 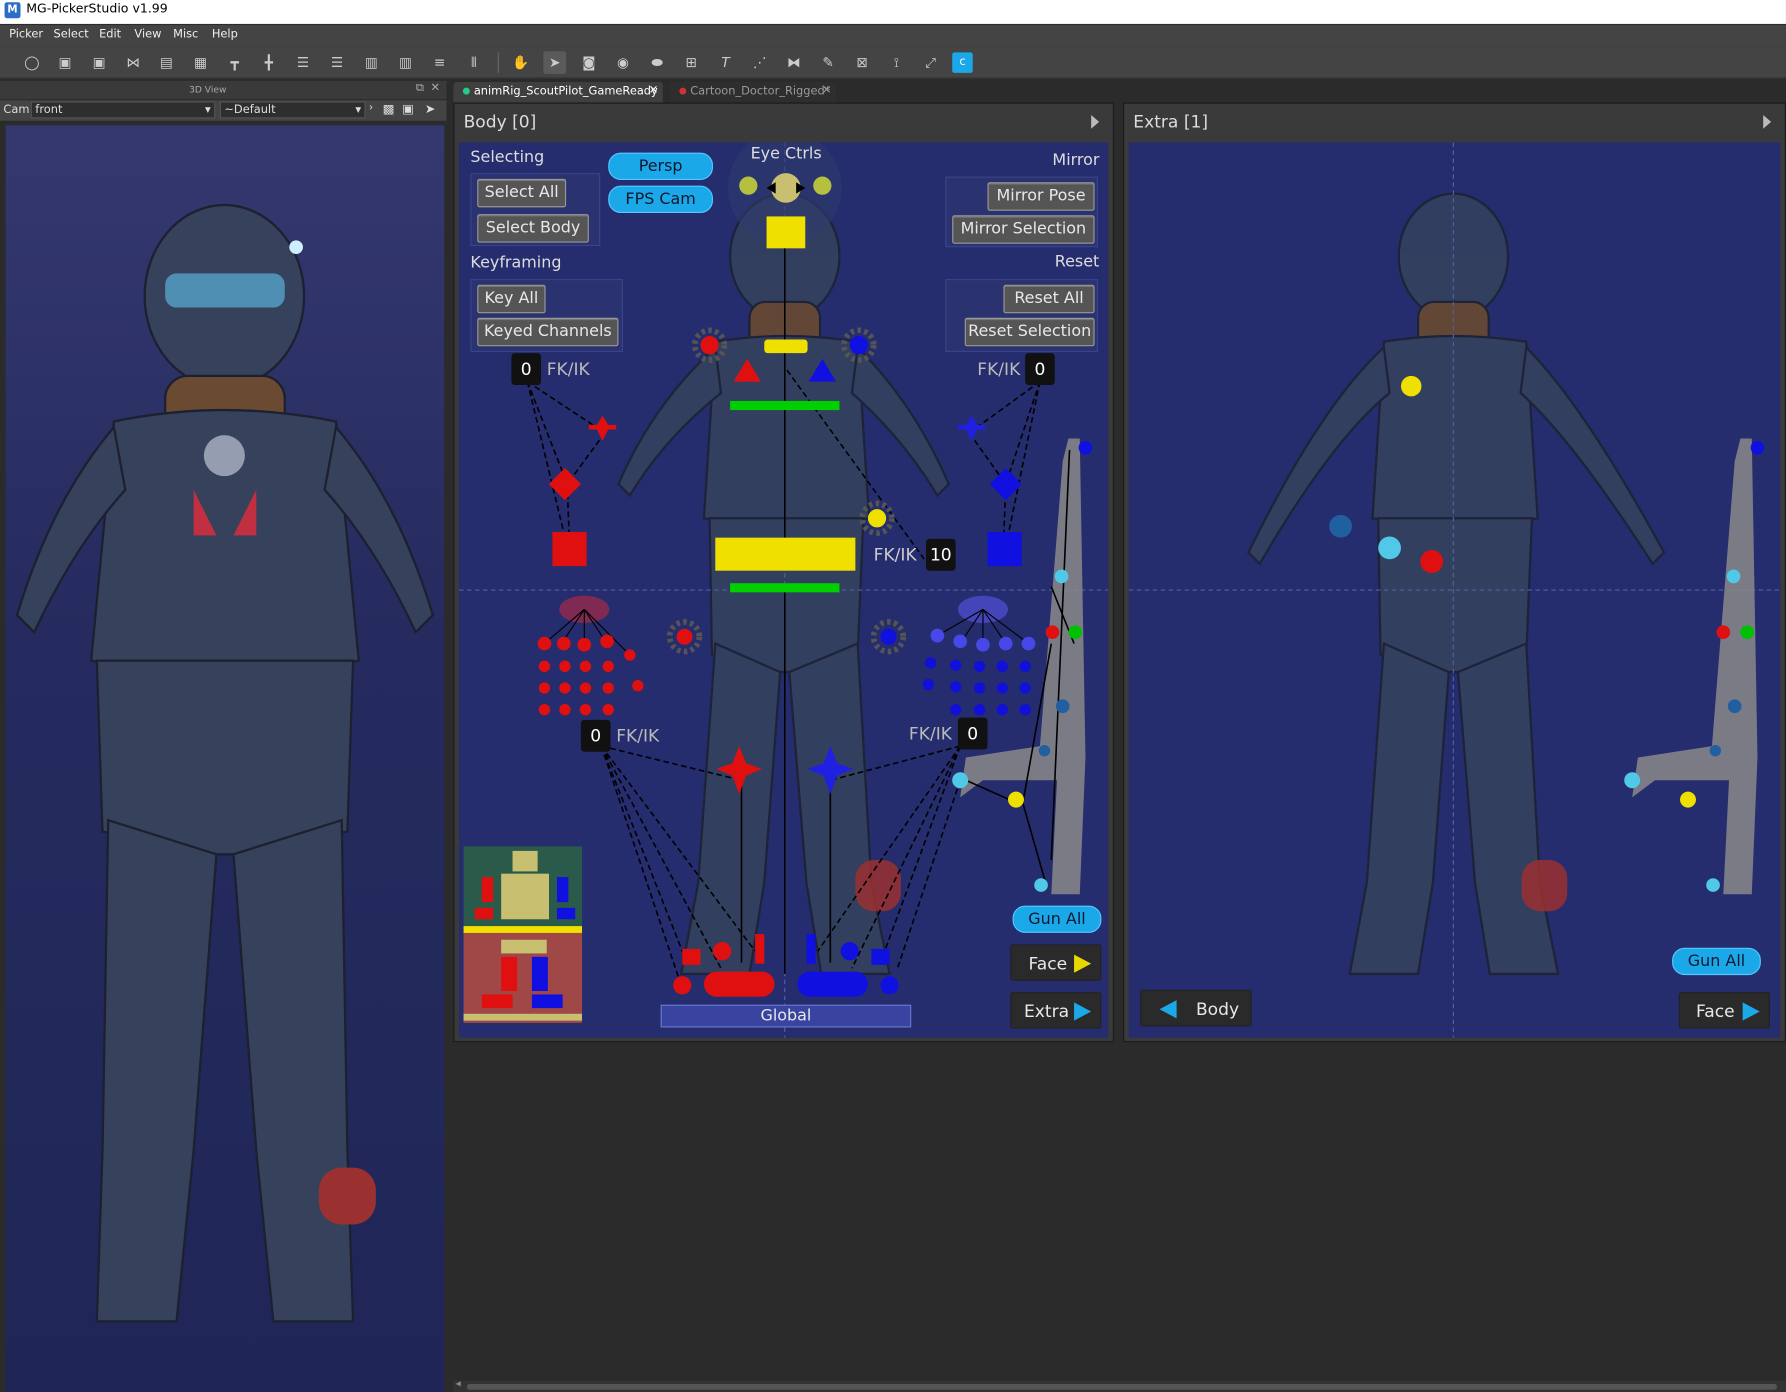 What do you see at coordinates (962, 62) in the screenshot?
I see `custom-tool-icon: c` at bounding box center [962, 62].